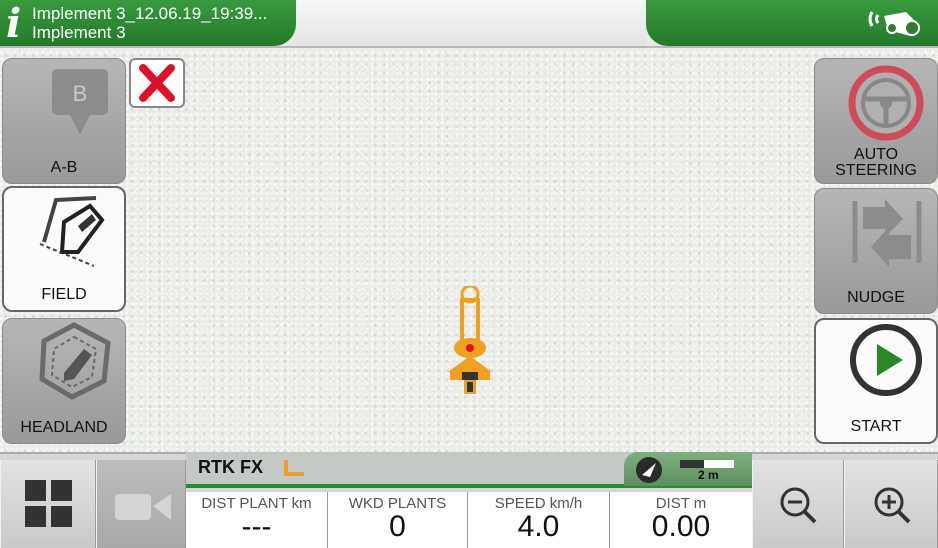 This screenshot has width=938, height=548. Describe the element at coordinates (886, 103) in the screenshot. I see `steering-wheel-icon` at that location.